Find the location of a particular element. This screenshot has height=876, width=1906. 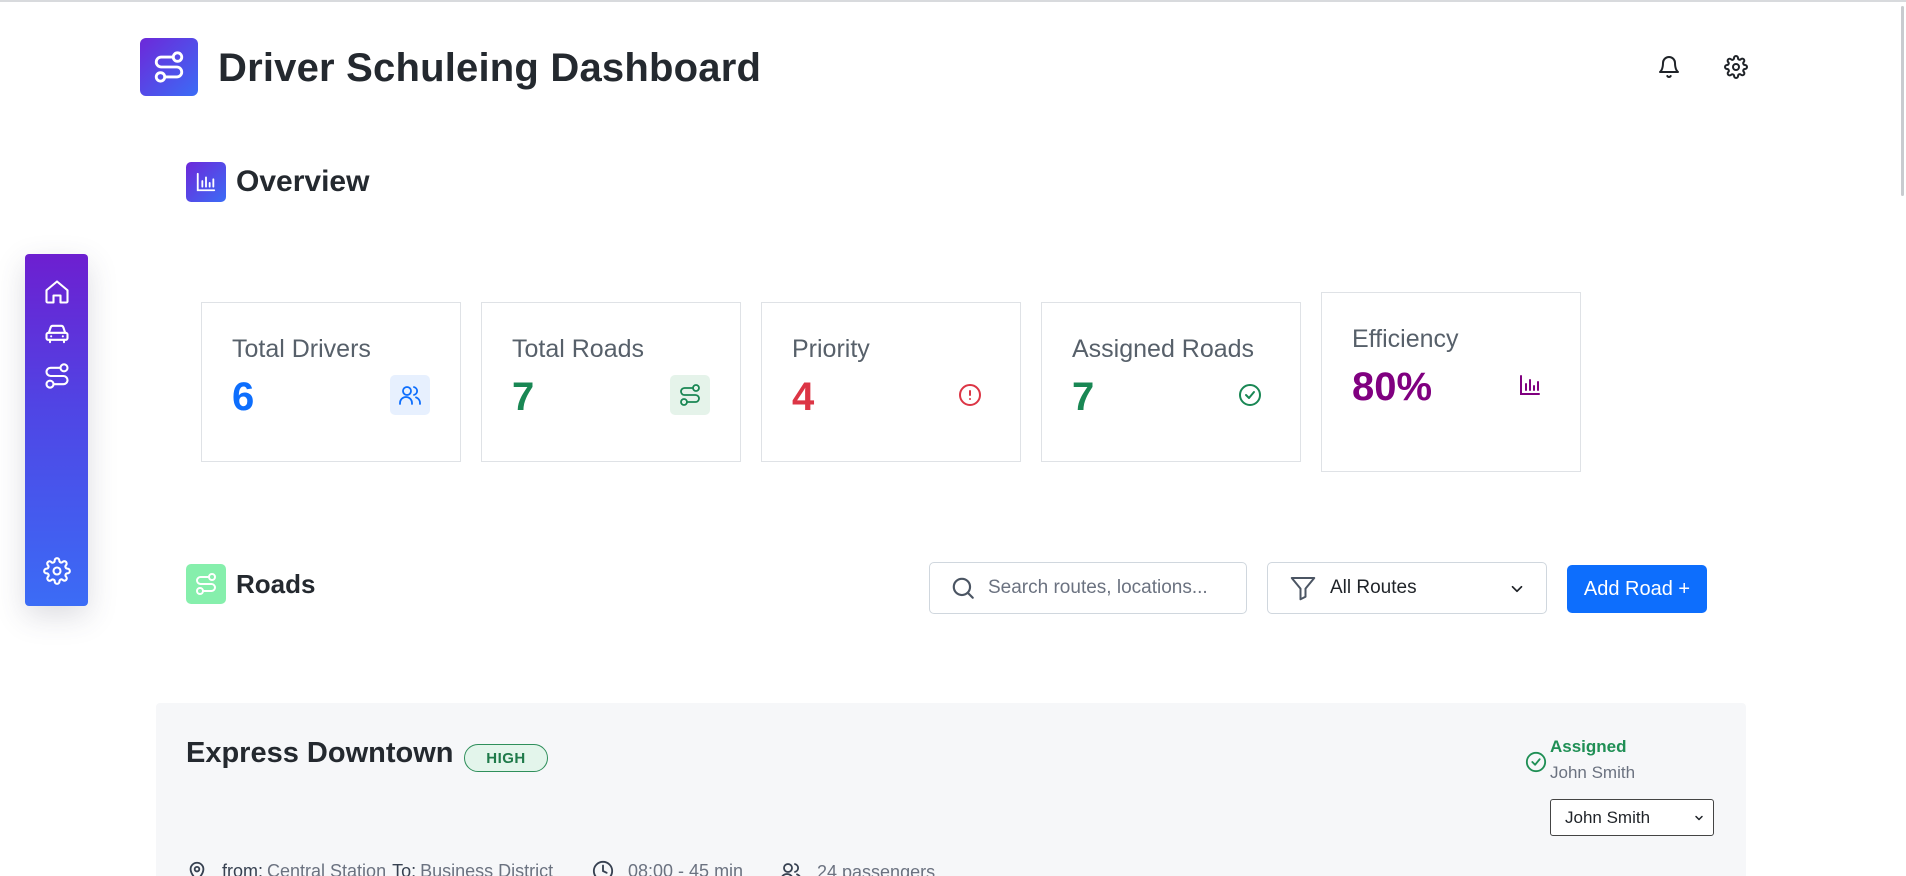

stat-card-total-roads: Total Roads 7 is located at coordinates (611, 382).